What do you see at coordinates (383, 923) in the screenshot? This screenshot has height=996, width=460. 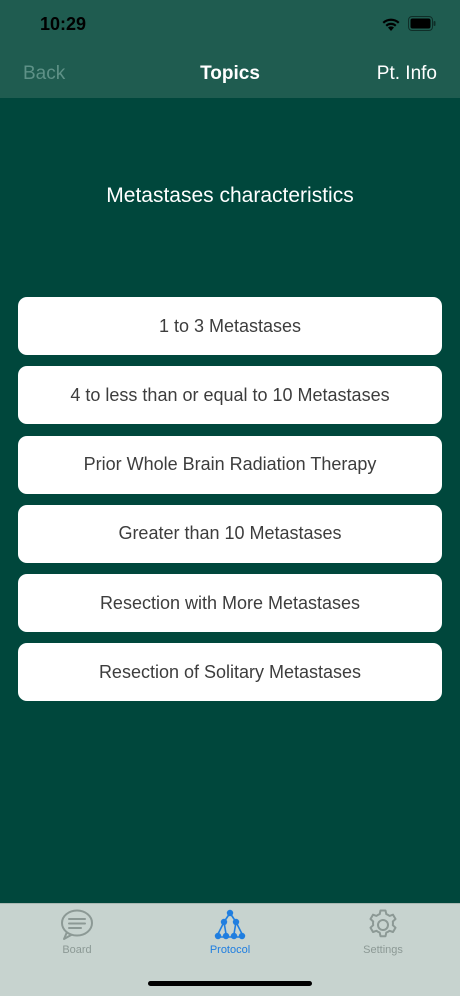 I see `gear-icon` at bounding box center [383, 923].